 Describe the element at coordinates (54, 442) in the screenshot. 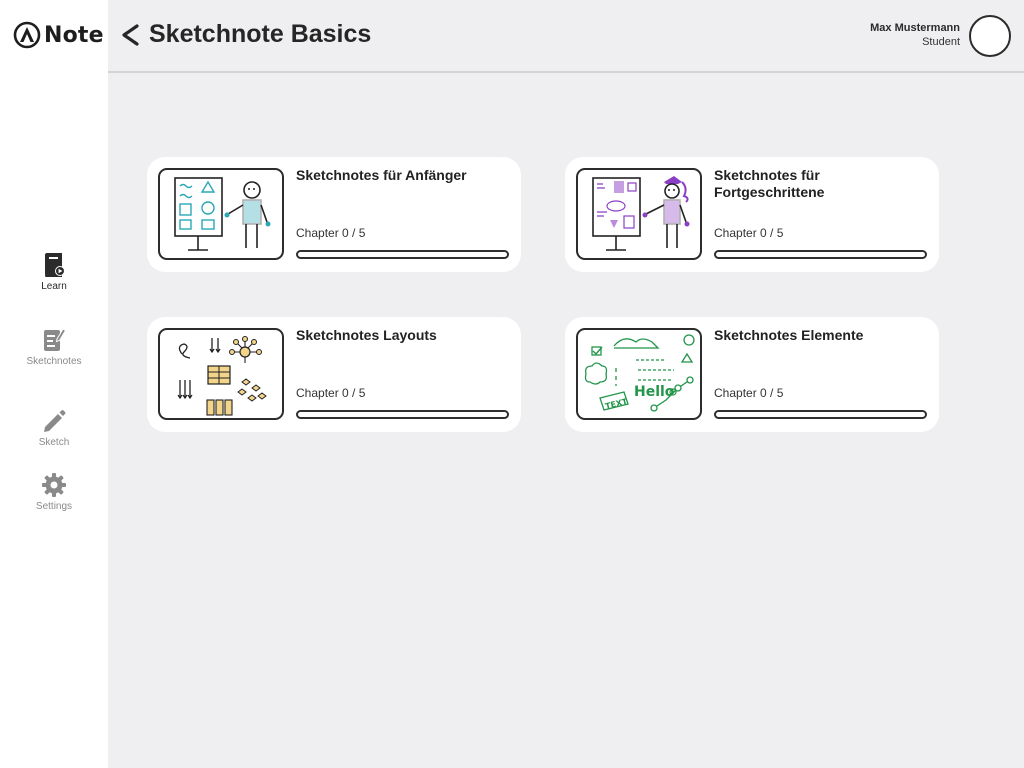

I see `sidebar-item-label: Sketch` at that location.